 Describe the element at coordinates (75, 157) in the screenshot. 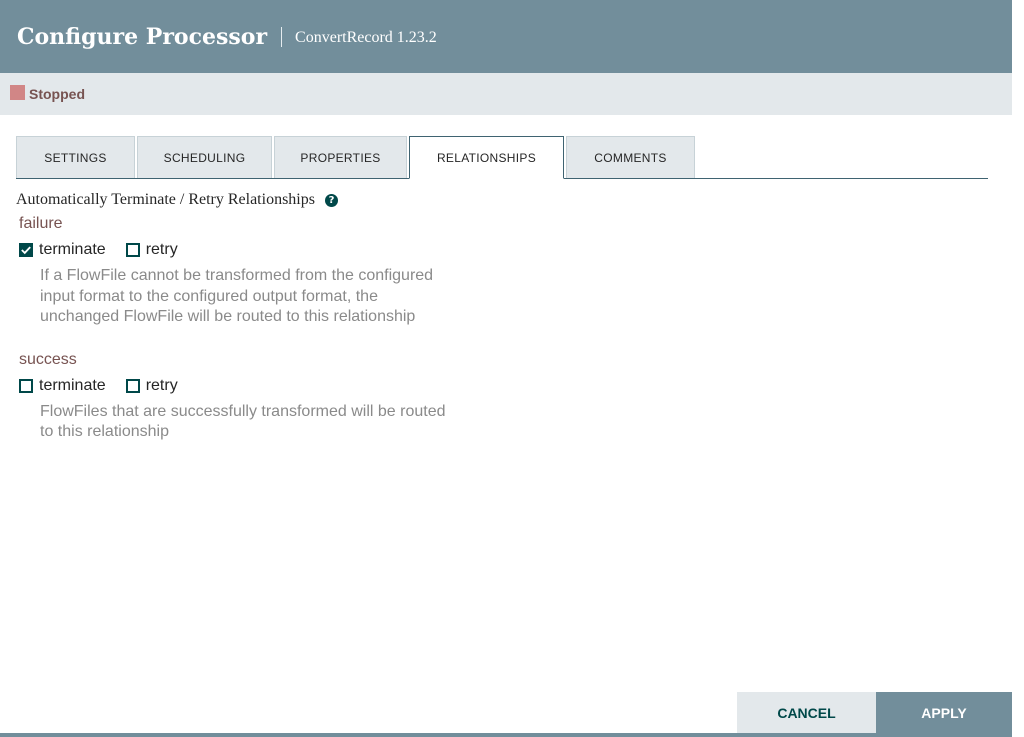

I see `tab-settings: SETTINGS` at that location.